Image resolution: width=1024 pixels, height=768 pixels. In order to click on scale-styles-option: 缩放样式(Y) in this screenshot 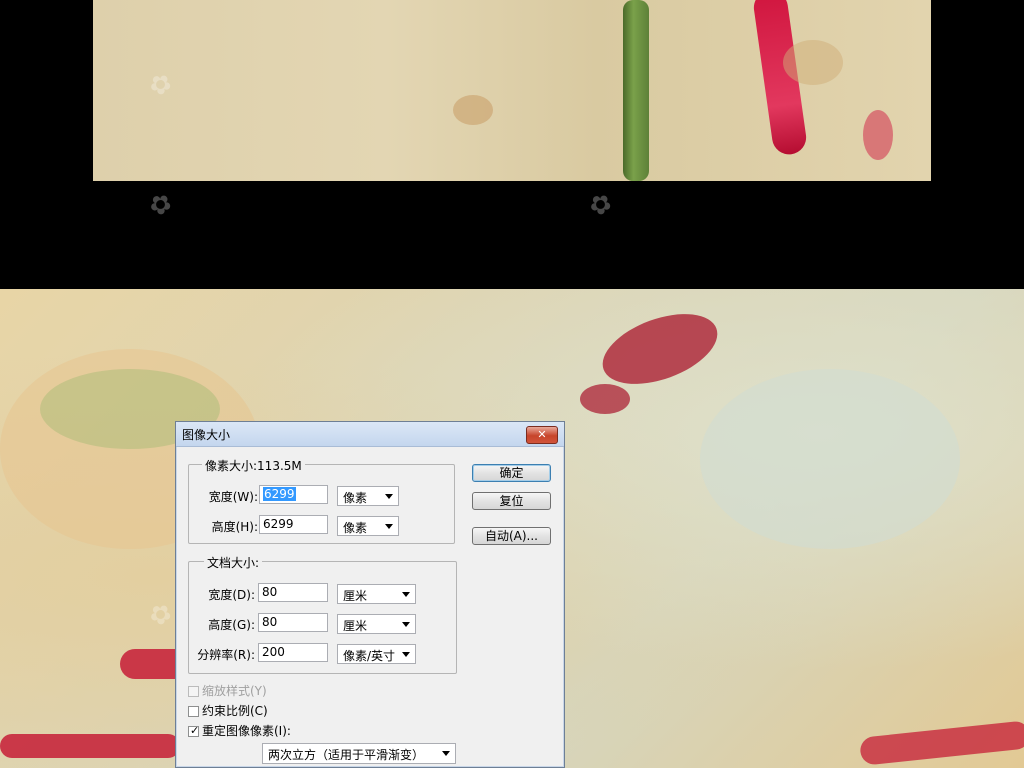, I will do `click(227, 690)`.